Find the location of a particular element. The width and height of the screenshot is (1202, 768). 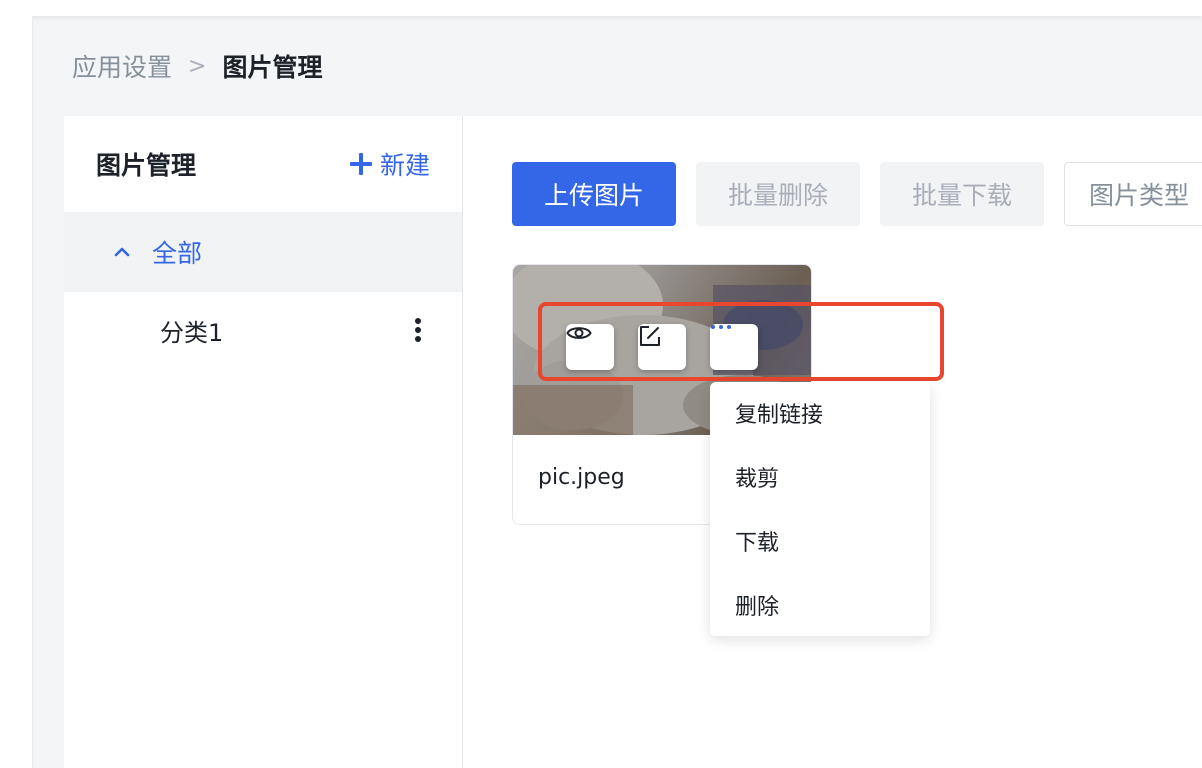

tree-item-all: 全部 is located at coordinates (263, 252).